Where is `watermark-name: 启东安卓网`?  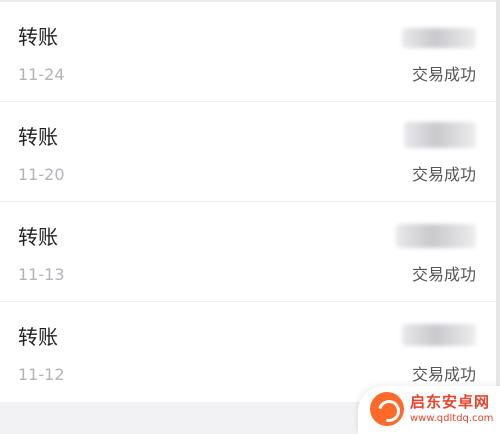
watermark-name: 启东安卓网 is located at coordinates (450, 402).